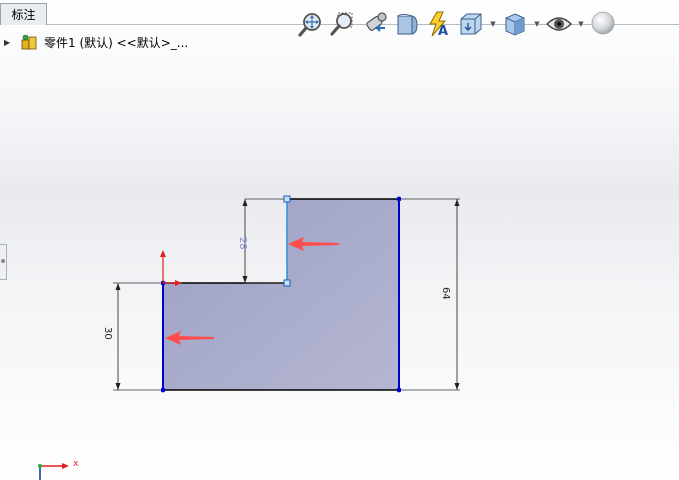  I want to click on dimension-height-left: 30, so click(131, 336).